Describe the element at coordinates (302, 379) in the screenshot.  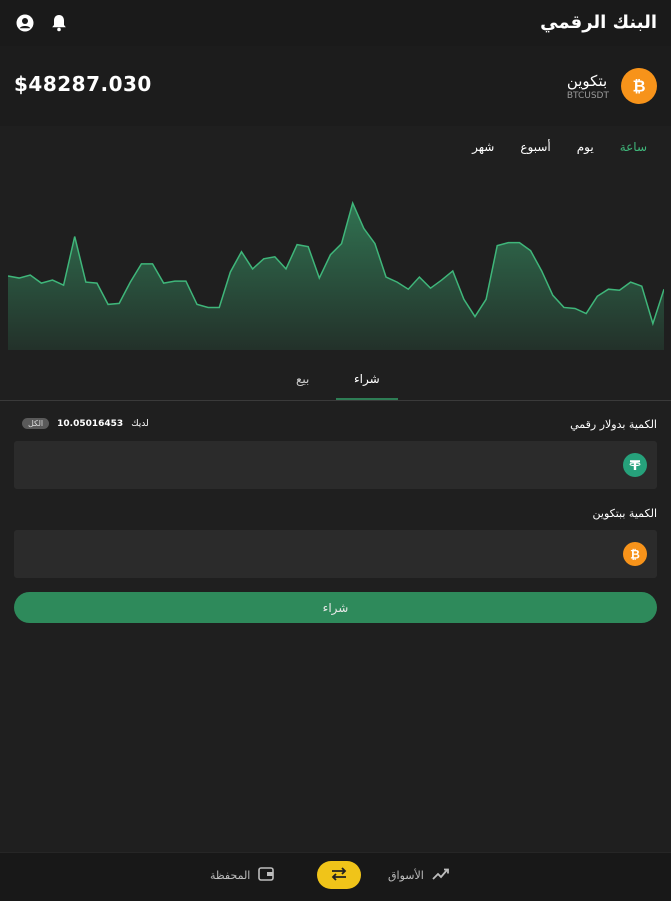
I see `tab-sell: بيع` at that location.